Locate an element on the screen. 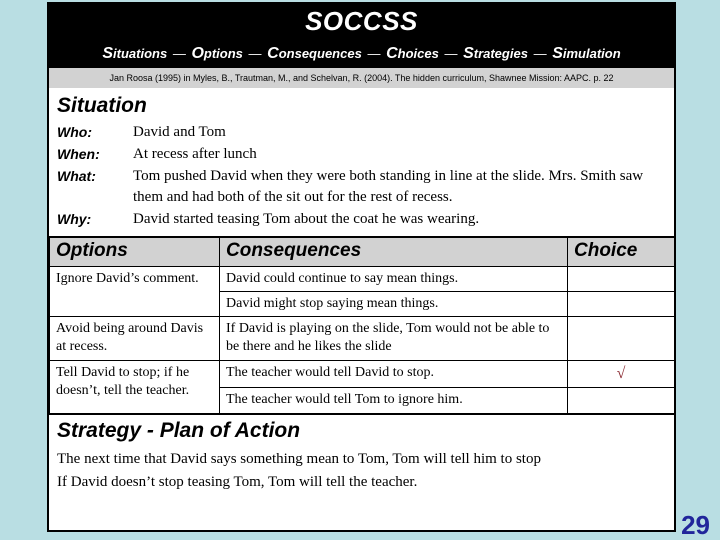 The width and height of the screenshot is (720, 540). subtitle-cap-o: O is located at coordinates (197, 53).